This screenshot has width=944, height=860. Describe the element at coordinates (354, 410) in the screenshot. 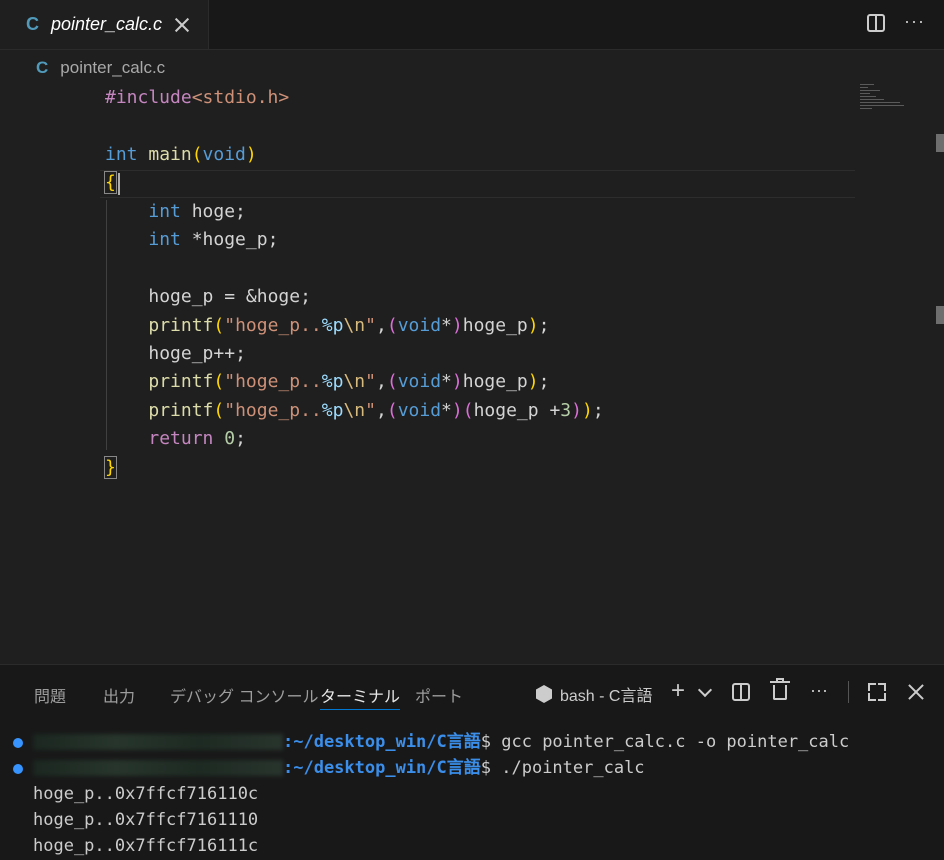

I see `token: \n` at that location.